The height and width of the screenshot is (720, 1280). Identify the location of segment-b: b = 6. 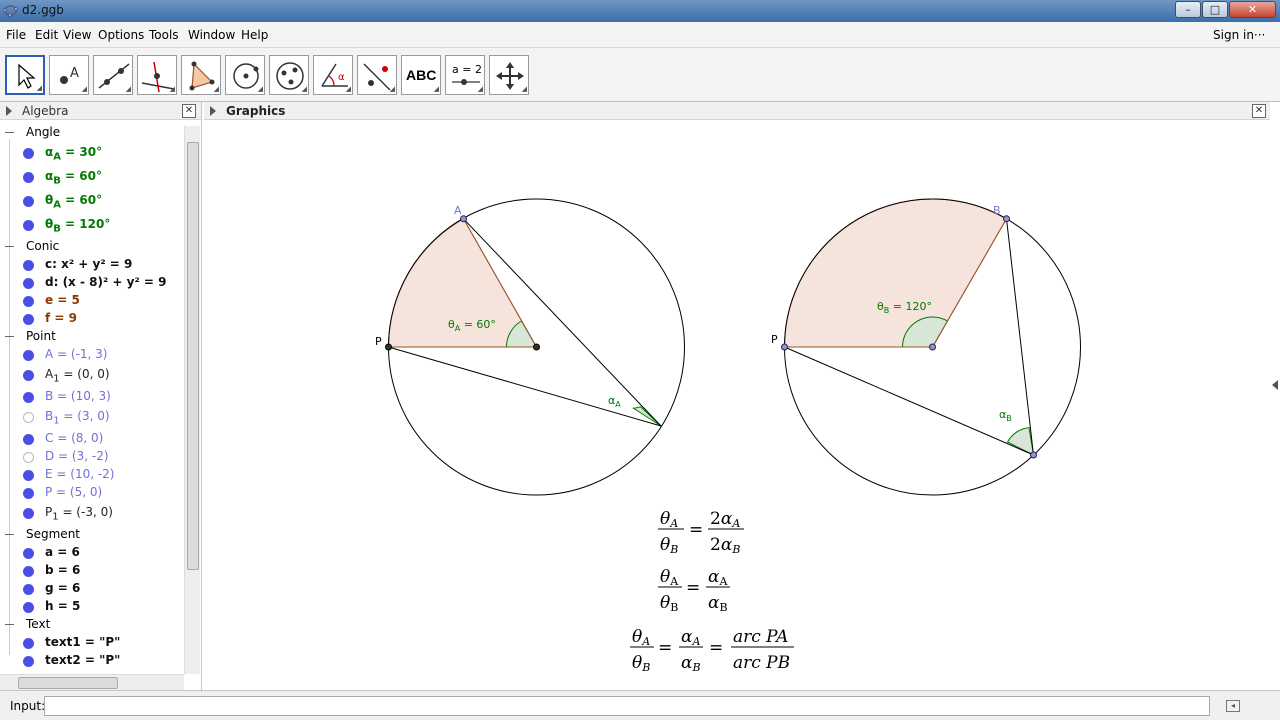
(62, 570).